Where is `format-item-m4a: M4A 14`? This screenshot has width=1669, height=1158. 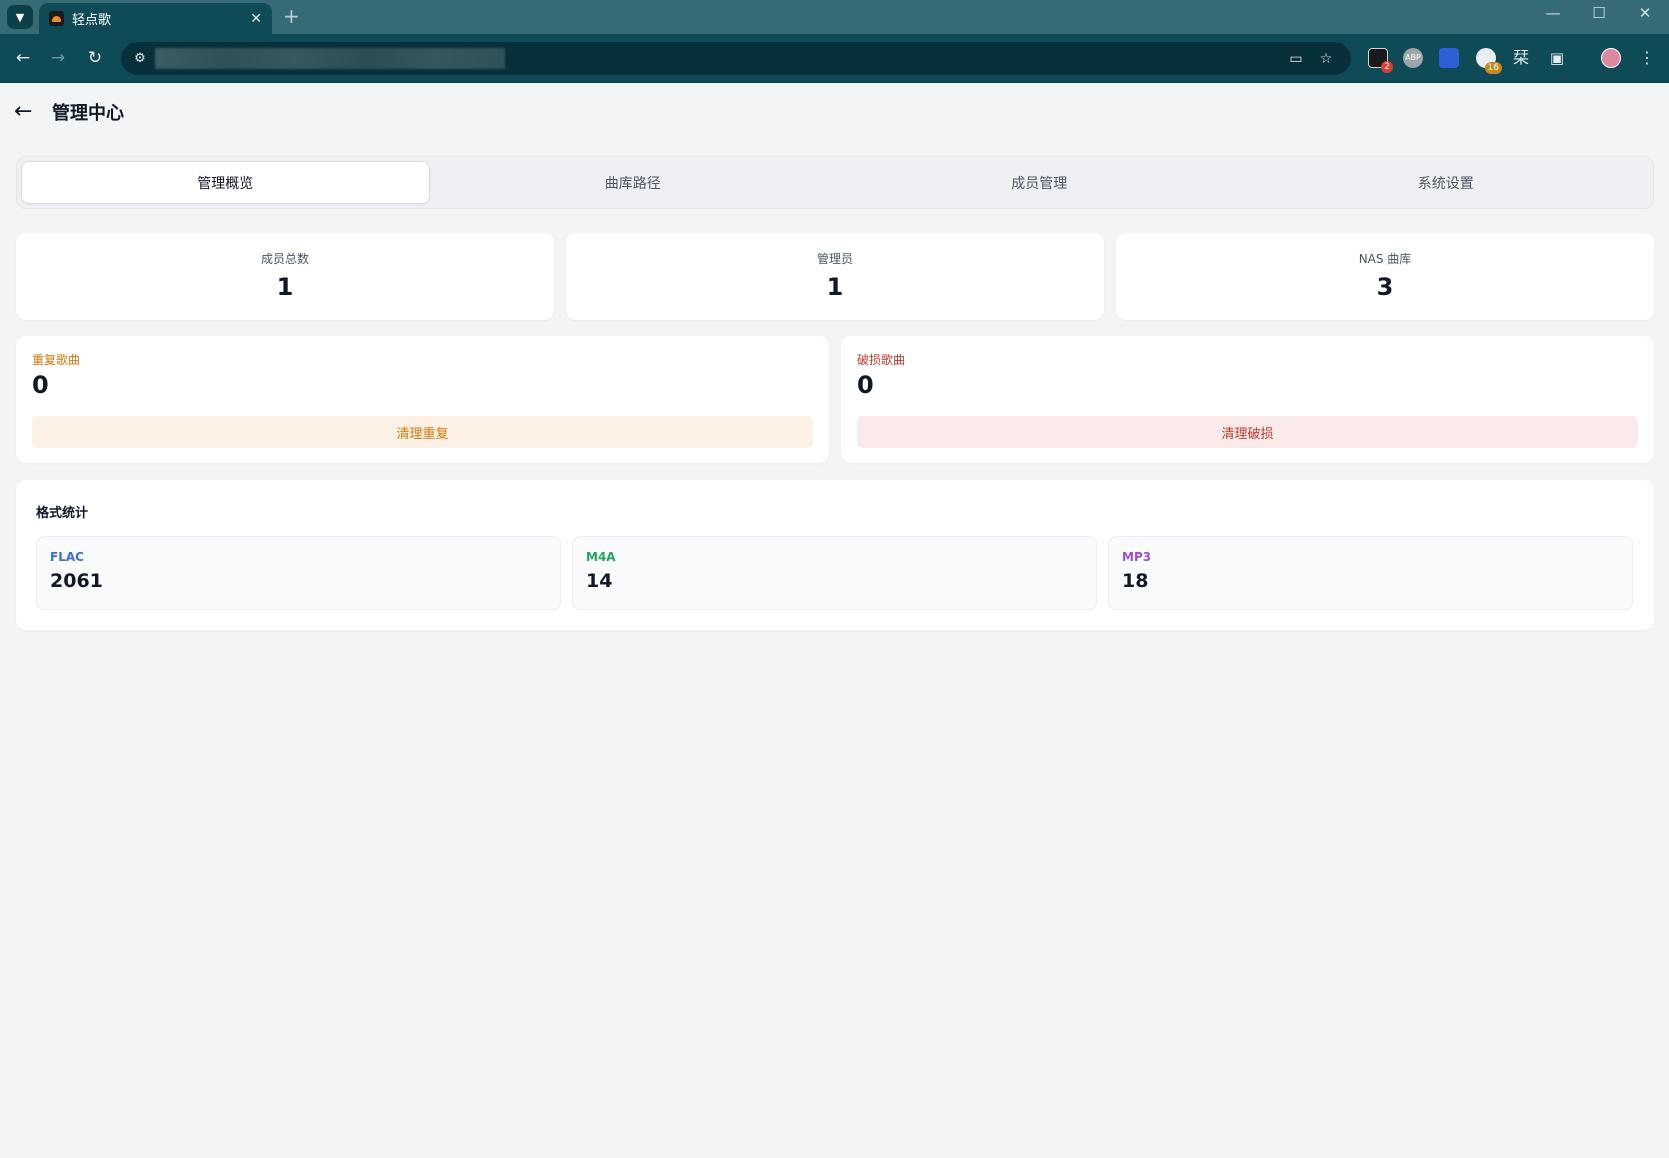 format-item-m4a: M4A 14 is located at coordinates (834, 573).